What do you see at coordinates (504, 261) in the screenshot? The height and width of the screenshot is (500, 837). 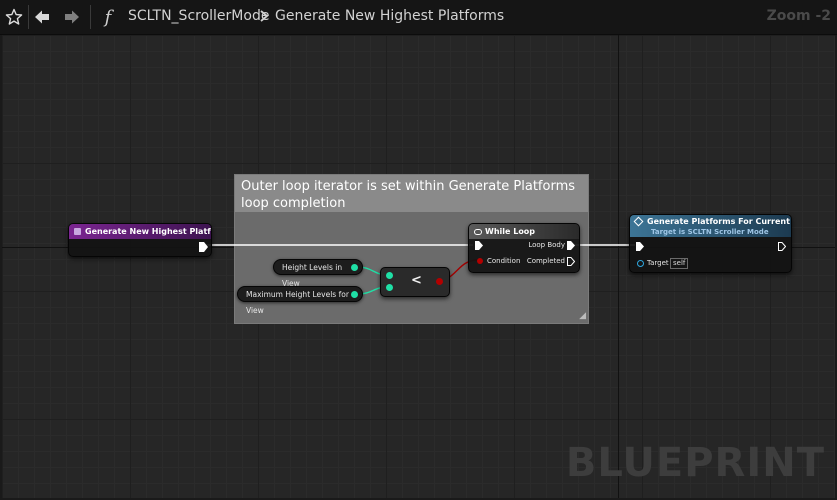 I see `condition-pin-label: Condition` at bounding box center [504, 261].